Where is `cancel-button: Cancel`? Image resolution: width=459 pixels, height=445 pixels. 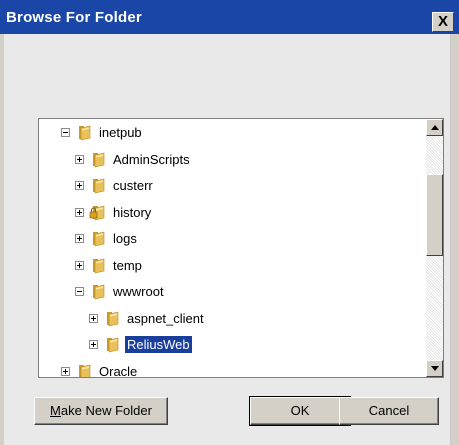
cancel-button: Cancel is located at coordinates (389, 411).